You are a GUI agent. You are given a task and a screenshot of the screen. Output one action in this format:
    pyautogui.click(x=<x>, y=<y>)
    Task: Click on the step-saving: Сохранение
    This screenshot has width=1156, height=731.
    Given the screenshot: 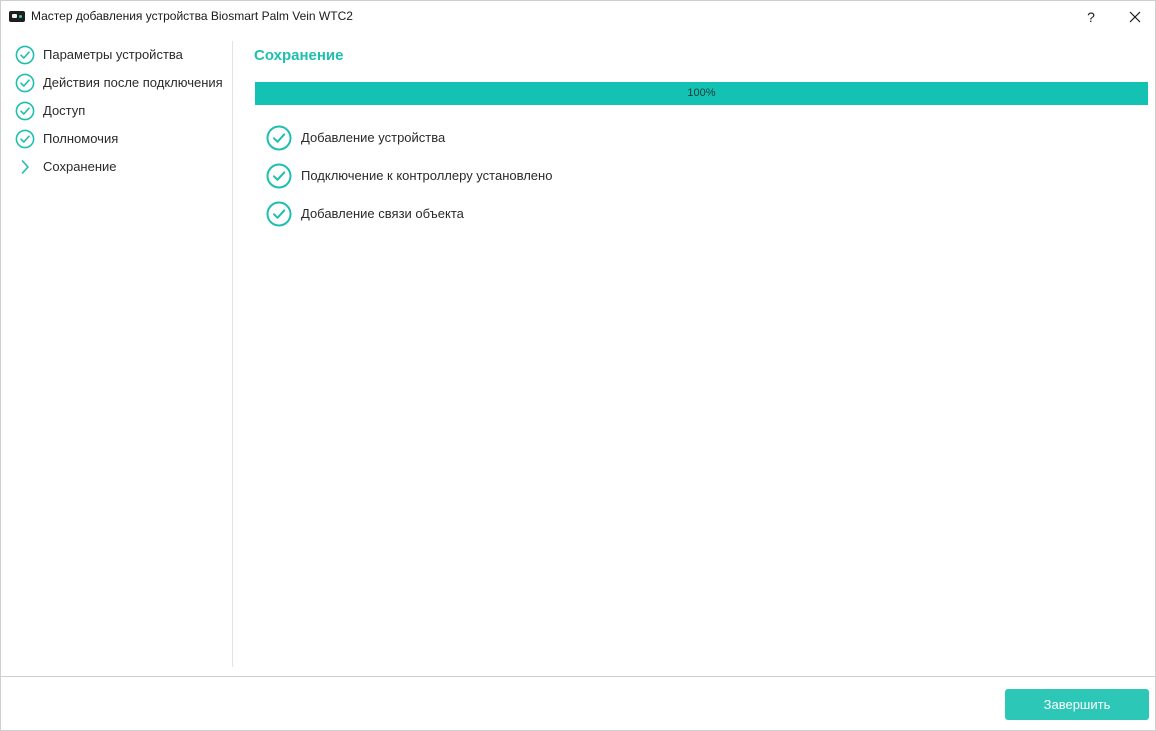 What is the action you would take?
    pyautogui.click(x=116, y=167)
    